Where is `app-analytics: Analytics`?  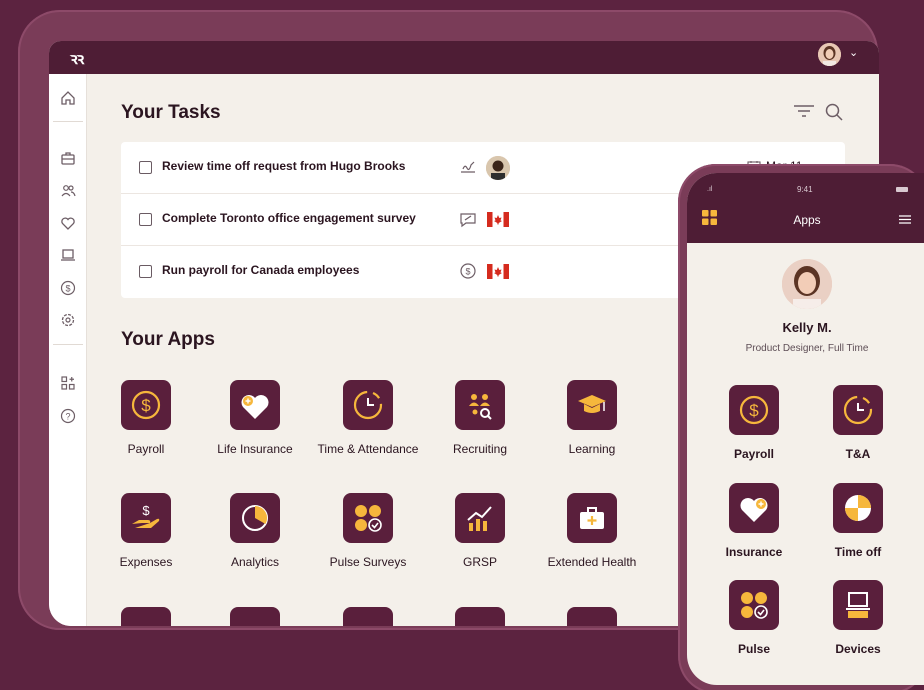 app-analytics: Analytics is located at coordinates (255, 531).